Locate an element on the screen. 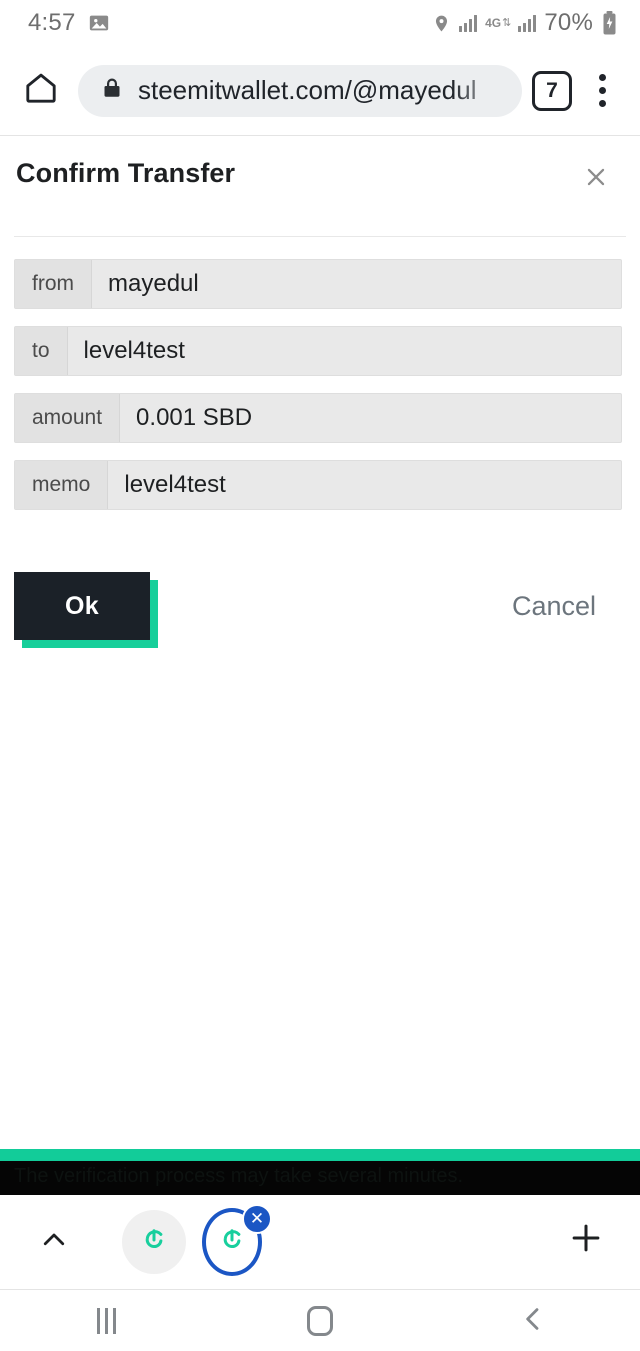 This screenshot has width=640, height=1351. url-bar: steemitwallet.com/@mayedul is located at coordinates (300, 90).